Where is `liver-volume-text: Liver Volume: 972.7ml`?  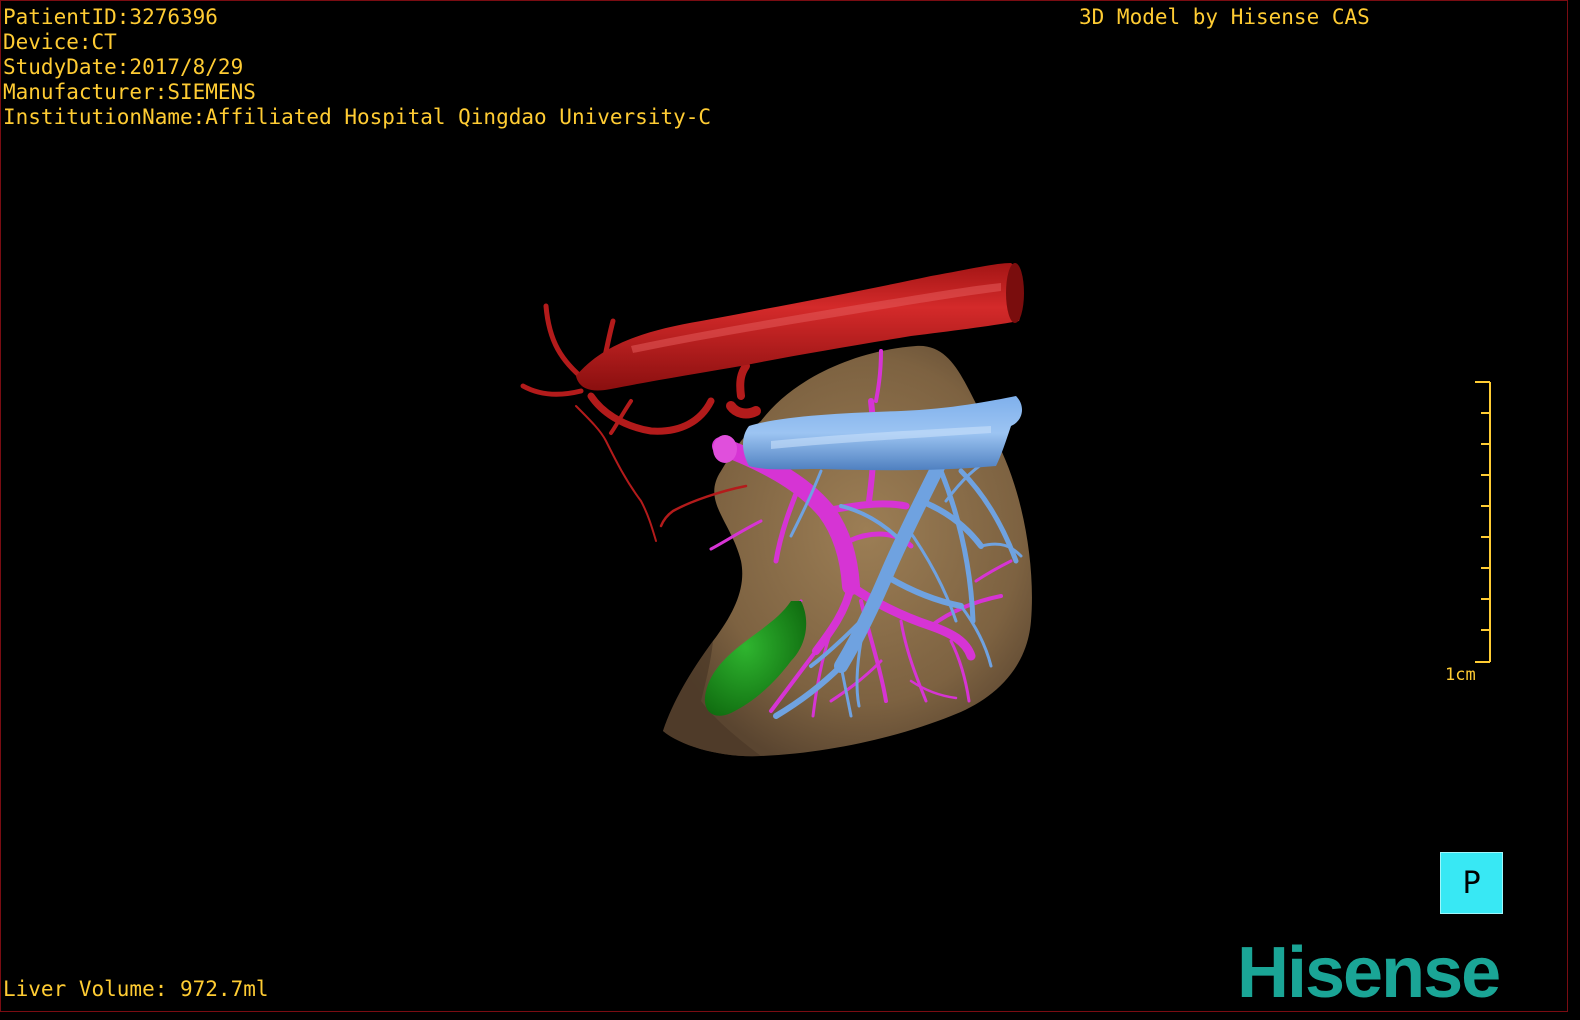 liver-volume-text: Liver Volume: 972.7ml is located at coordinates (136, 989).